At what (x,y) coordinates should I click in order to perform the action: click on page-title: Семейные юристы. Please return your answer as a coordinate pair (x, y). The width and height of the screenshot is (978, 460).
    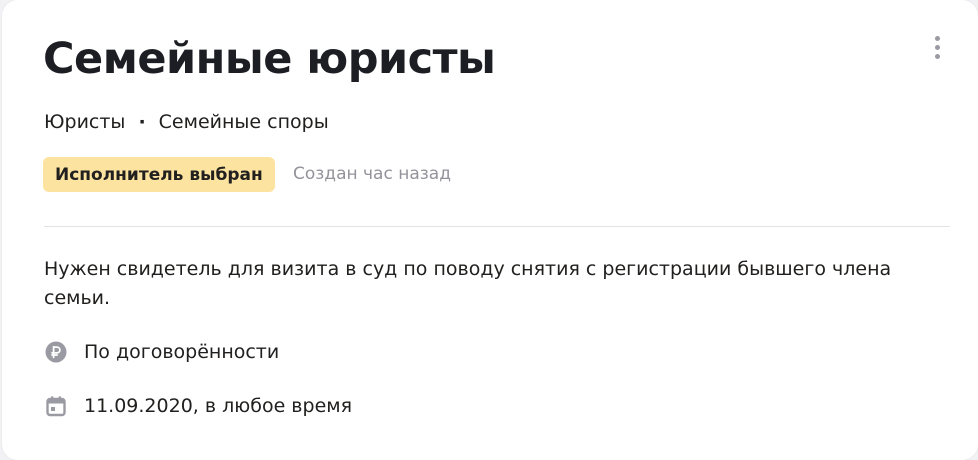
    Looking at the image, I should click on (269, 59).